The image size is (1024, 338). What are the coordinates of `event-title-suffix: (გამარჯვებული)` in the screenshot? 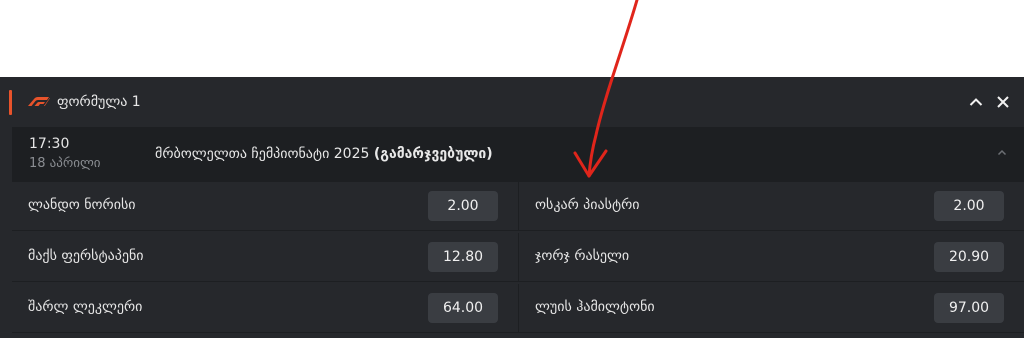 It's located at (433, 154).